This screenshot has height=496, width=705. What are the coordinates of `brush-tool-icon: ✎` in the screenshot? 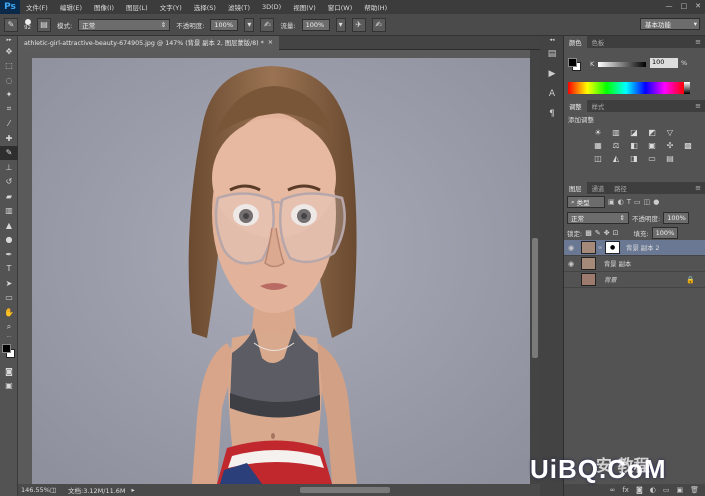 It's located at (9, 152).